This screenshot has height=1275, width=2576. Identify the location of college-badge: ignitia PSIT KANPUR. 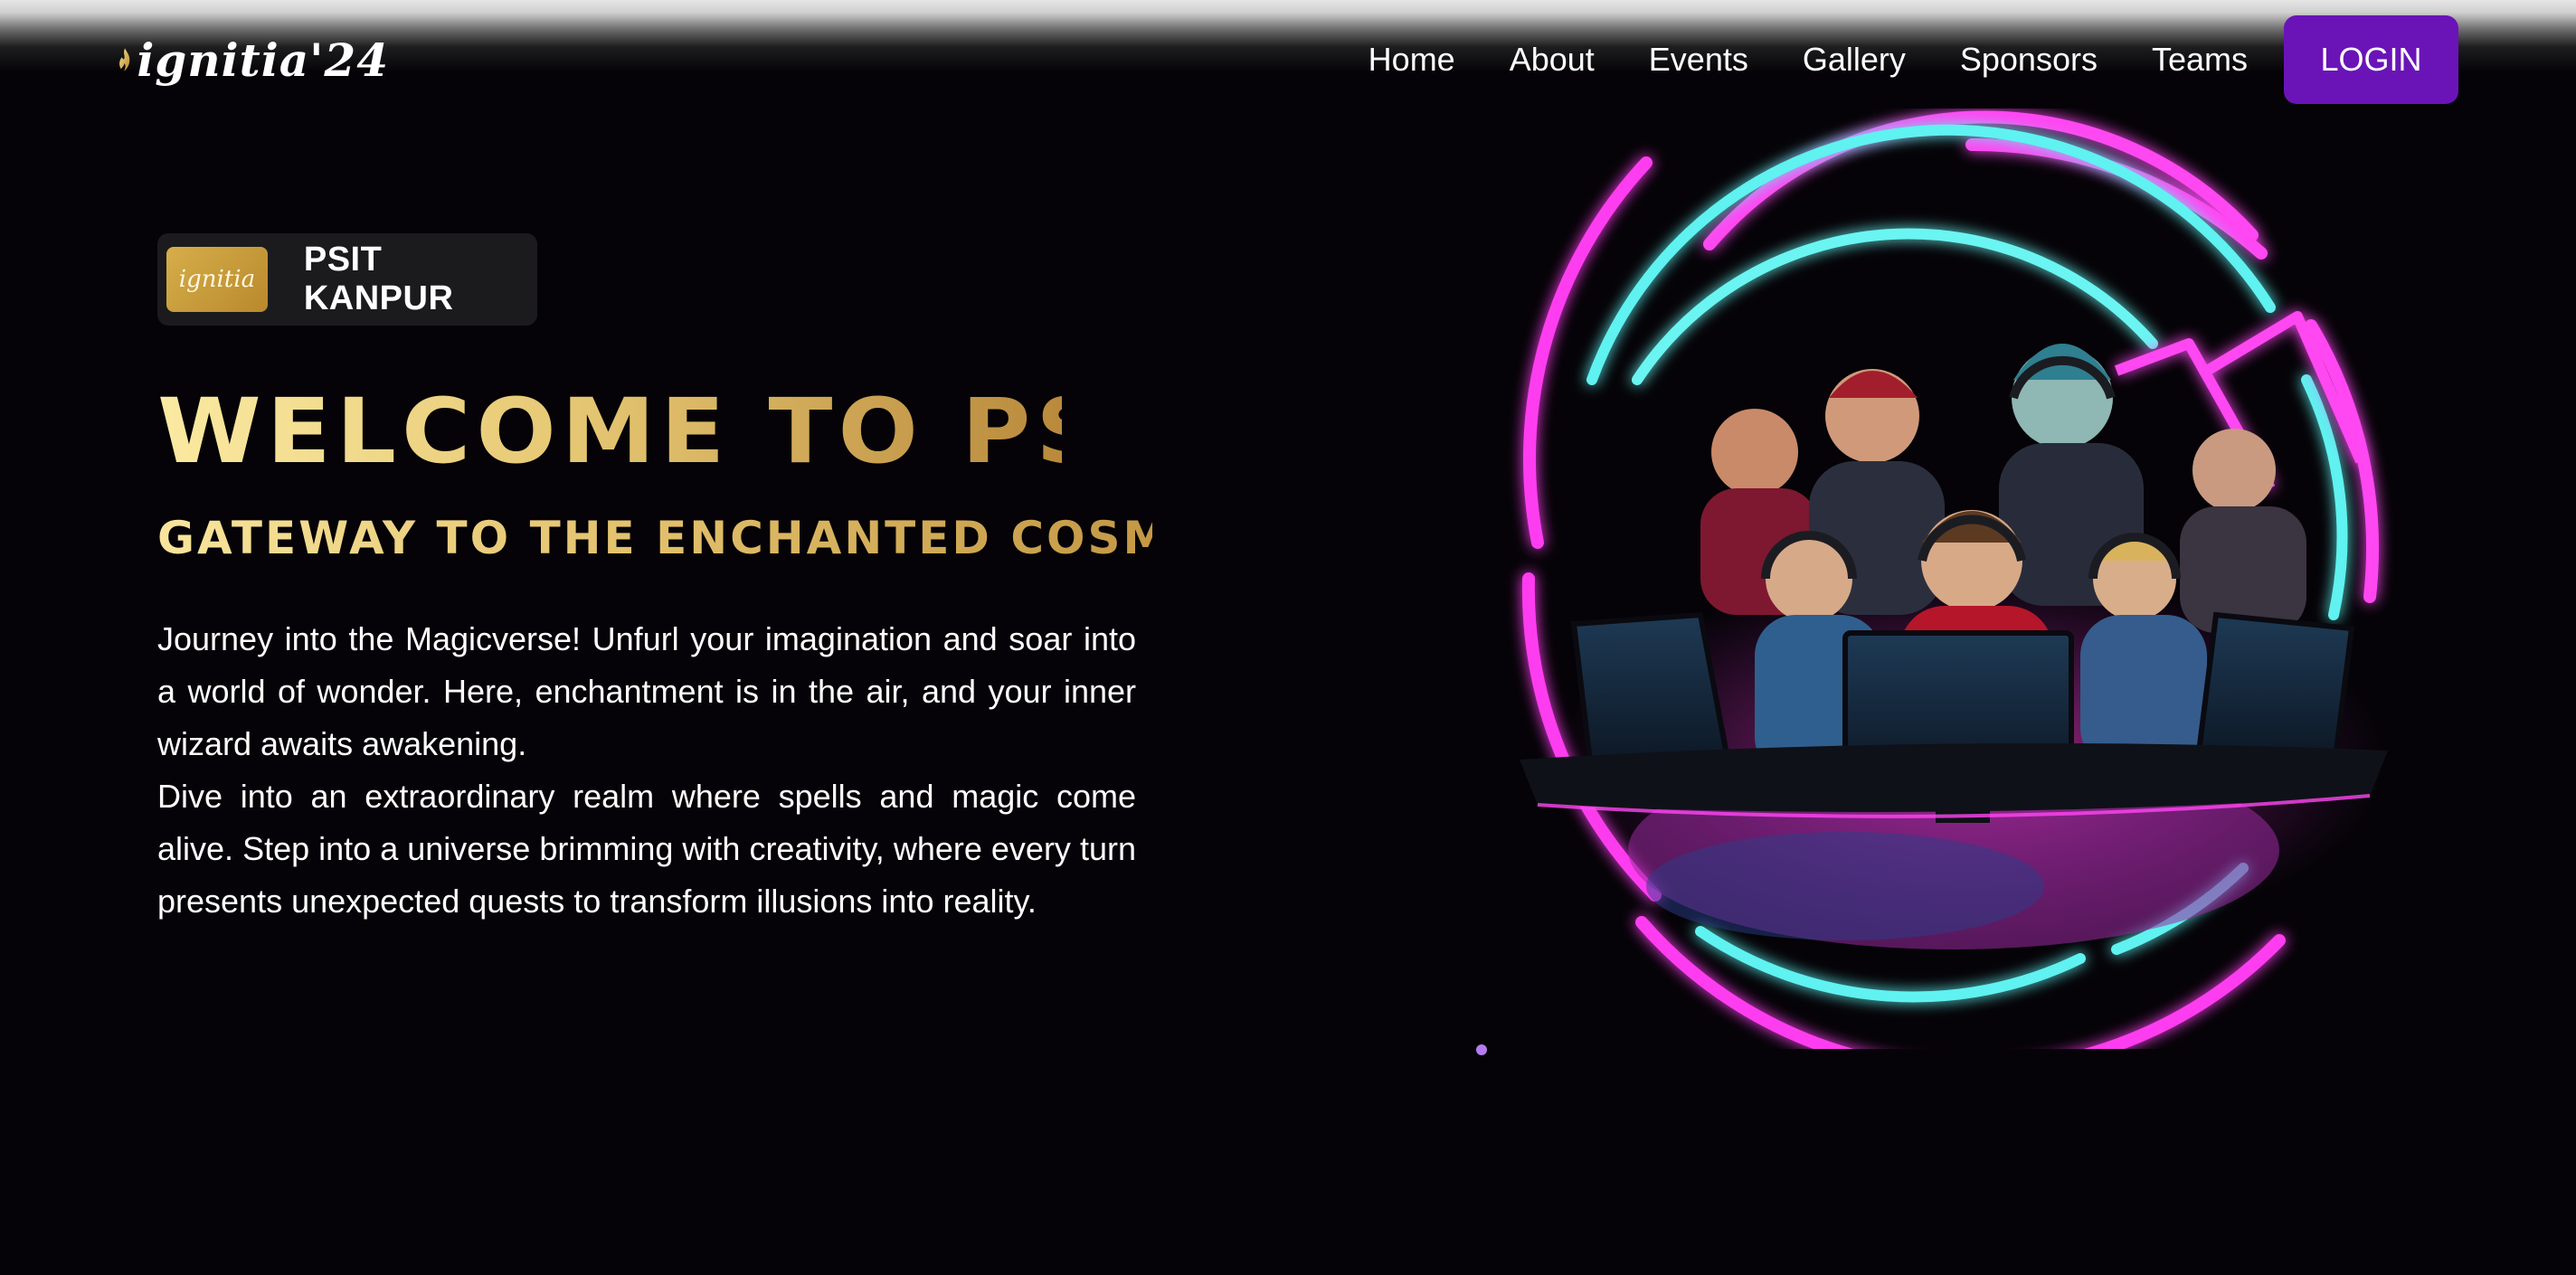
(347, 280).